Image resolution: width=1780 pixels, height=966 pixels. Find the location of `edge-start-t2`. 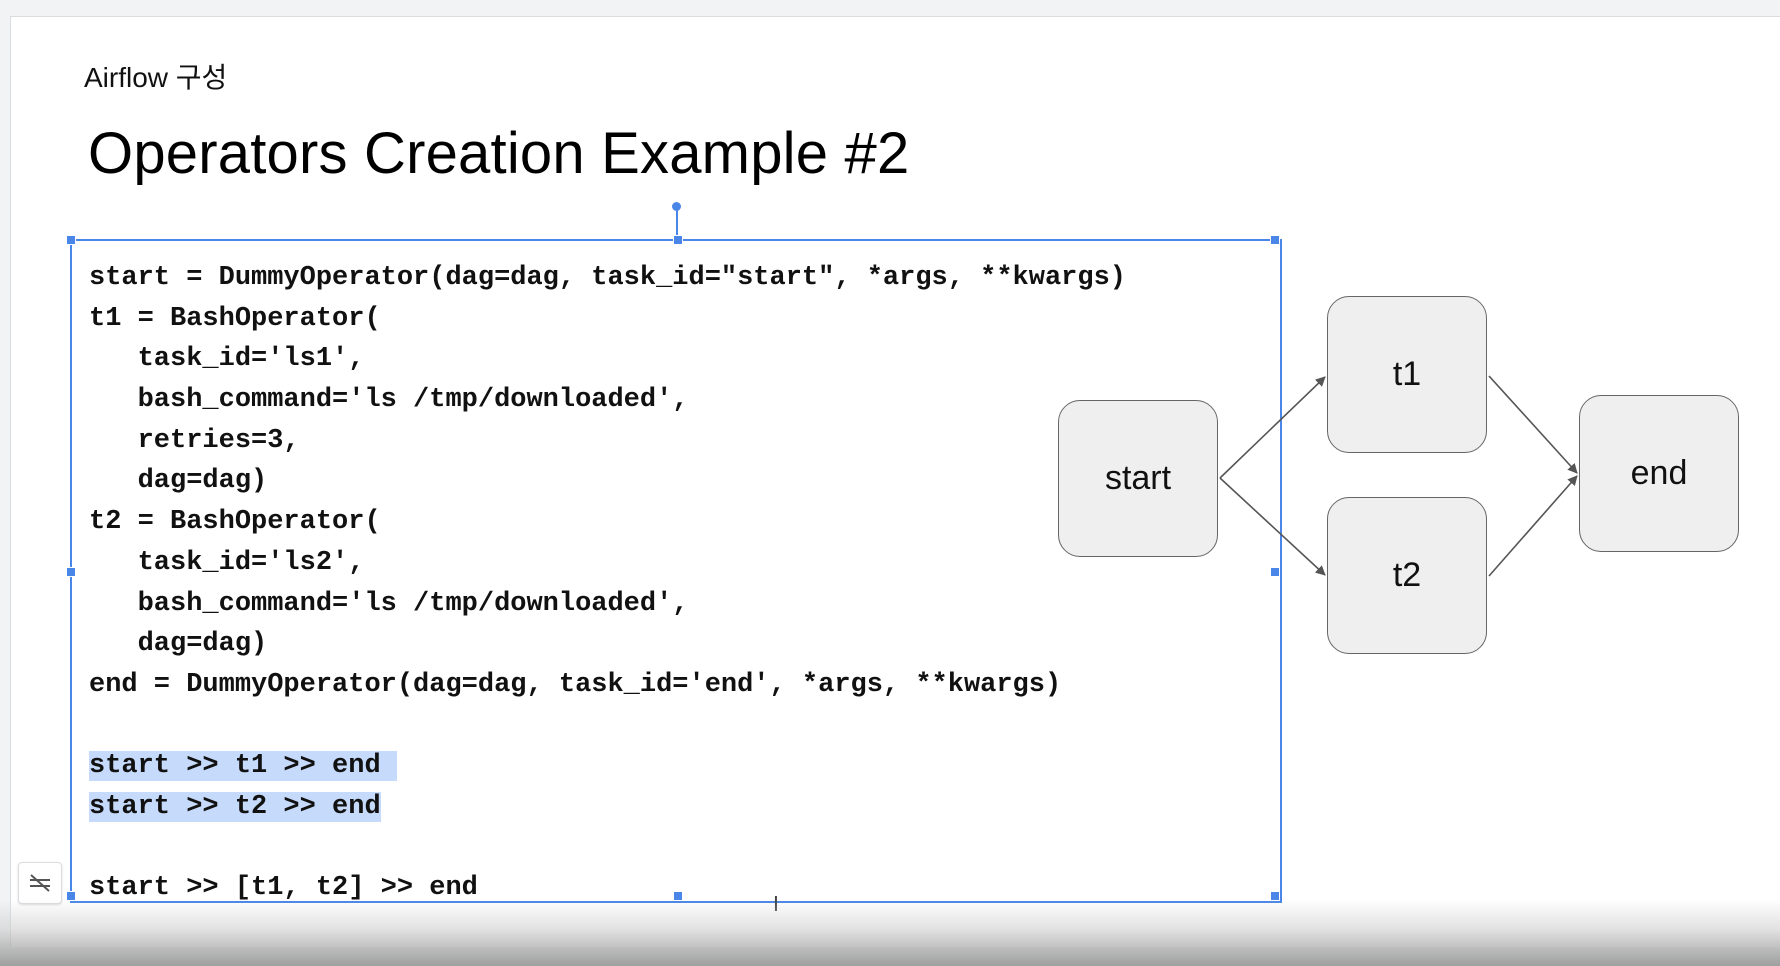

edge-start-t2 is located at coordinates (1272, 526).